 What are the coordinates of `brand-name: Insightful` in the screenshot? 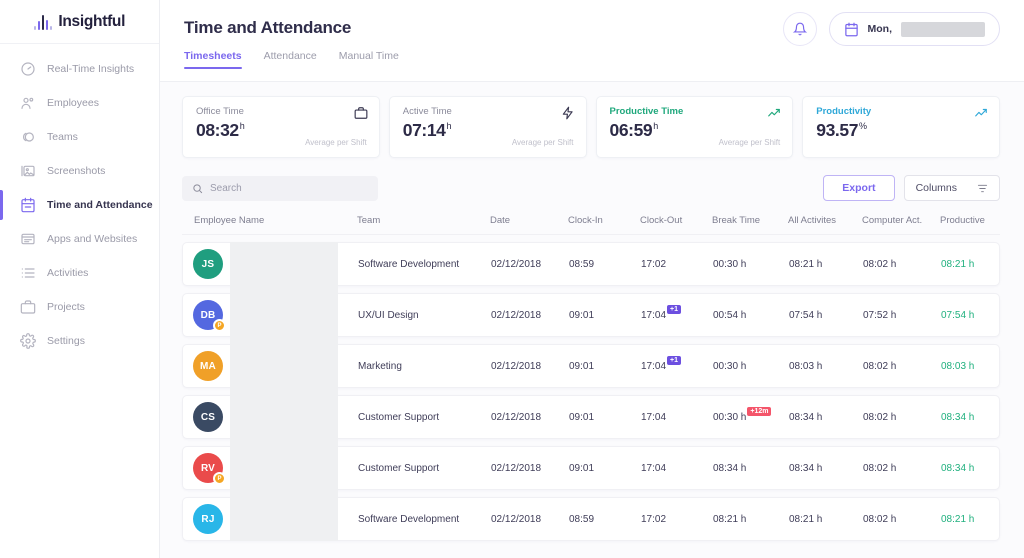 It's located at (92, 21).